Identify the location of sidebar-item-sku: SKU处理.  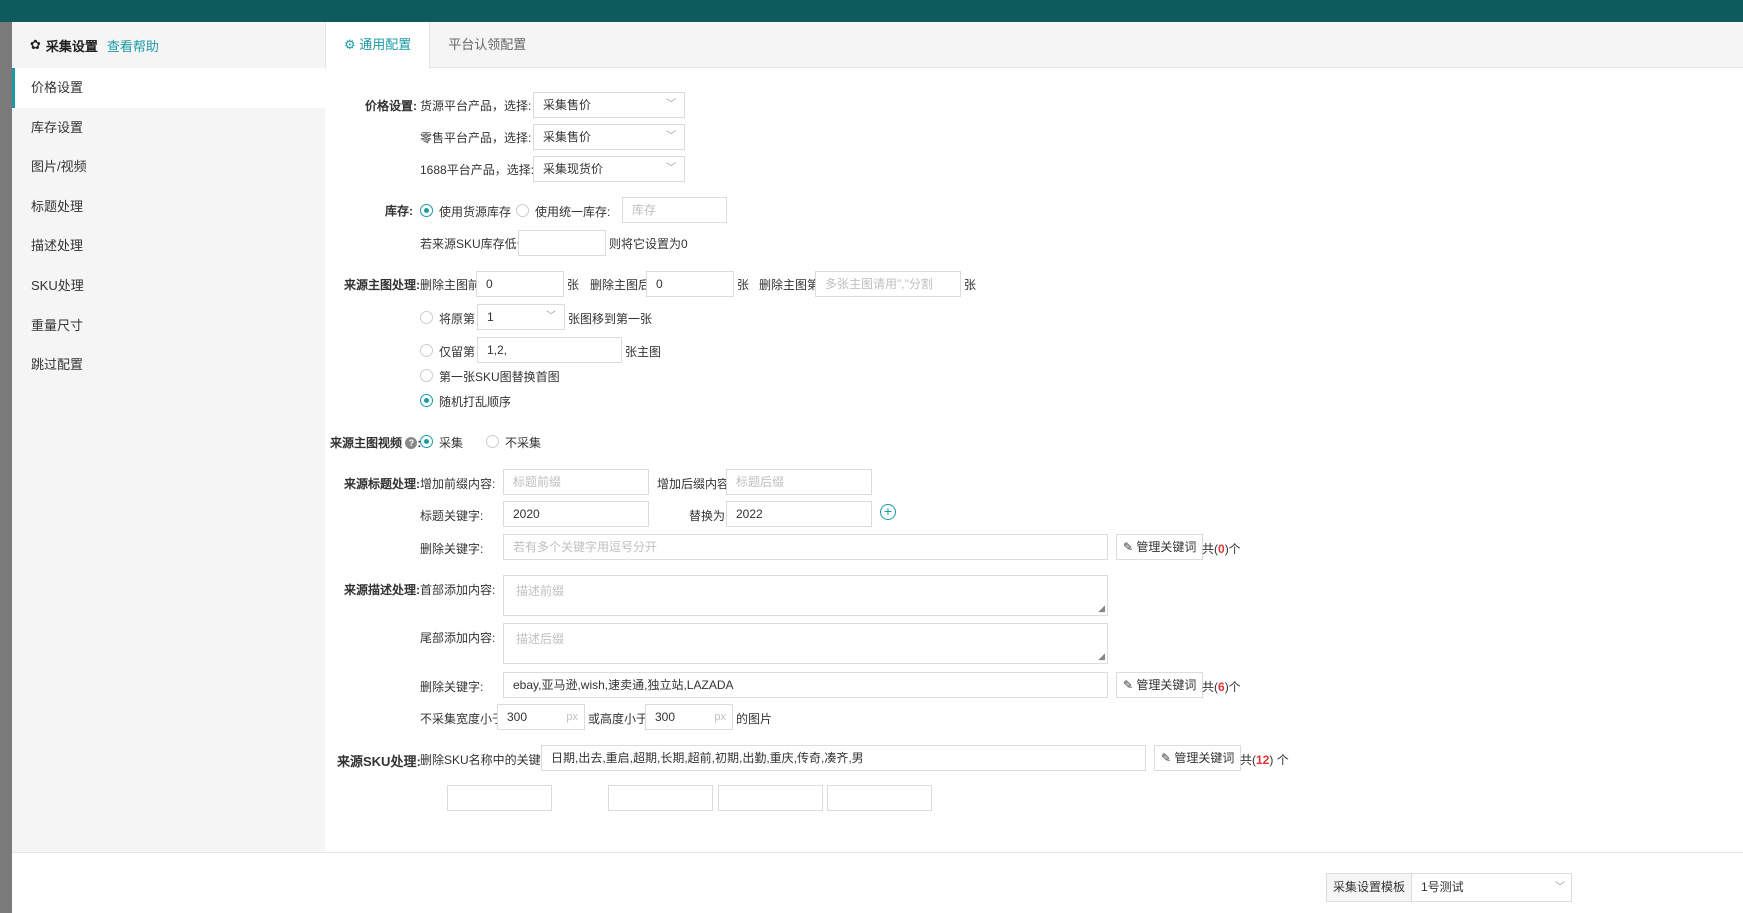
(168, 286).